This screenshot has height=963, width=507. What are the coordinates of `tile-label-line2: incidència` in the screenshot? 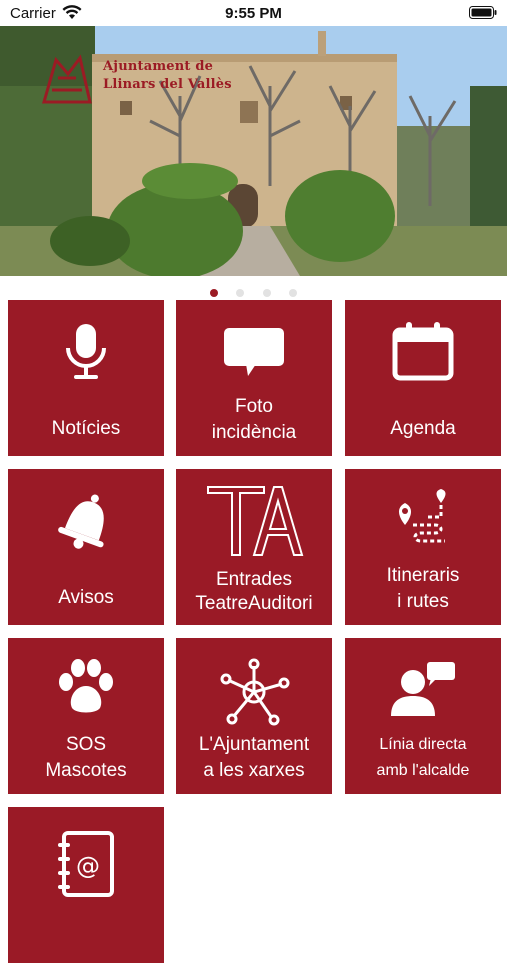 It's located at (254, 432).